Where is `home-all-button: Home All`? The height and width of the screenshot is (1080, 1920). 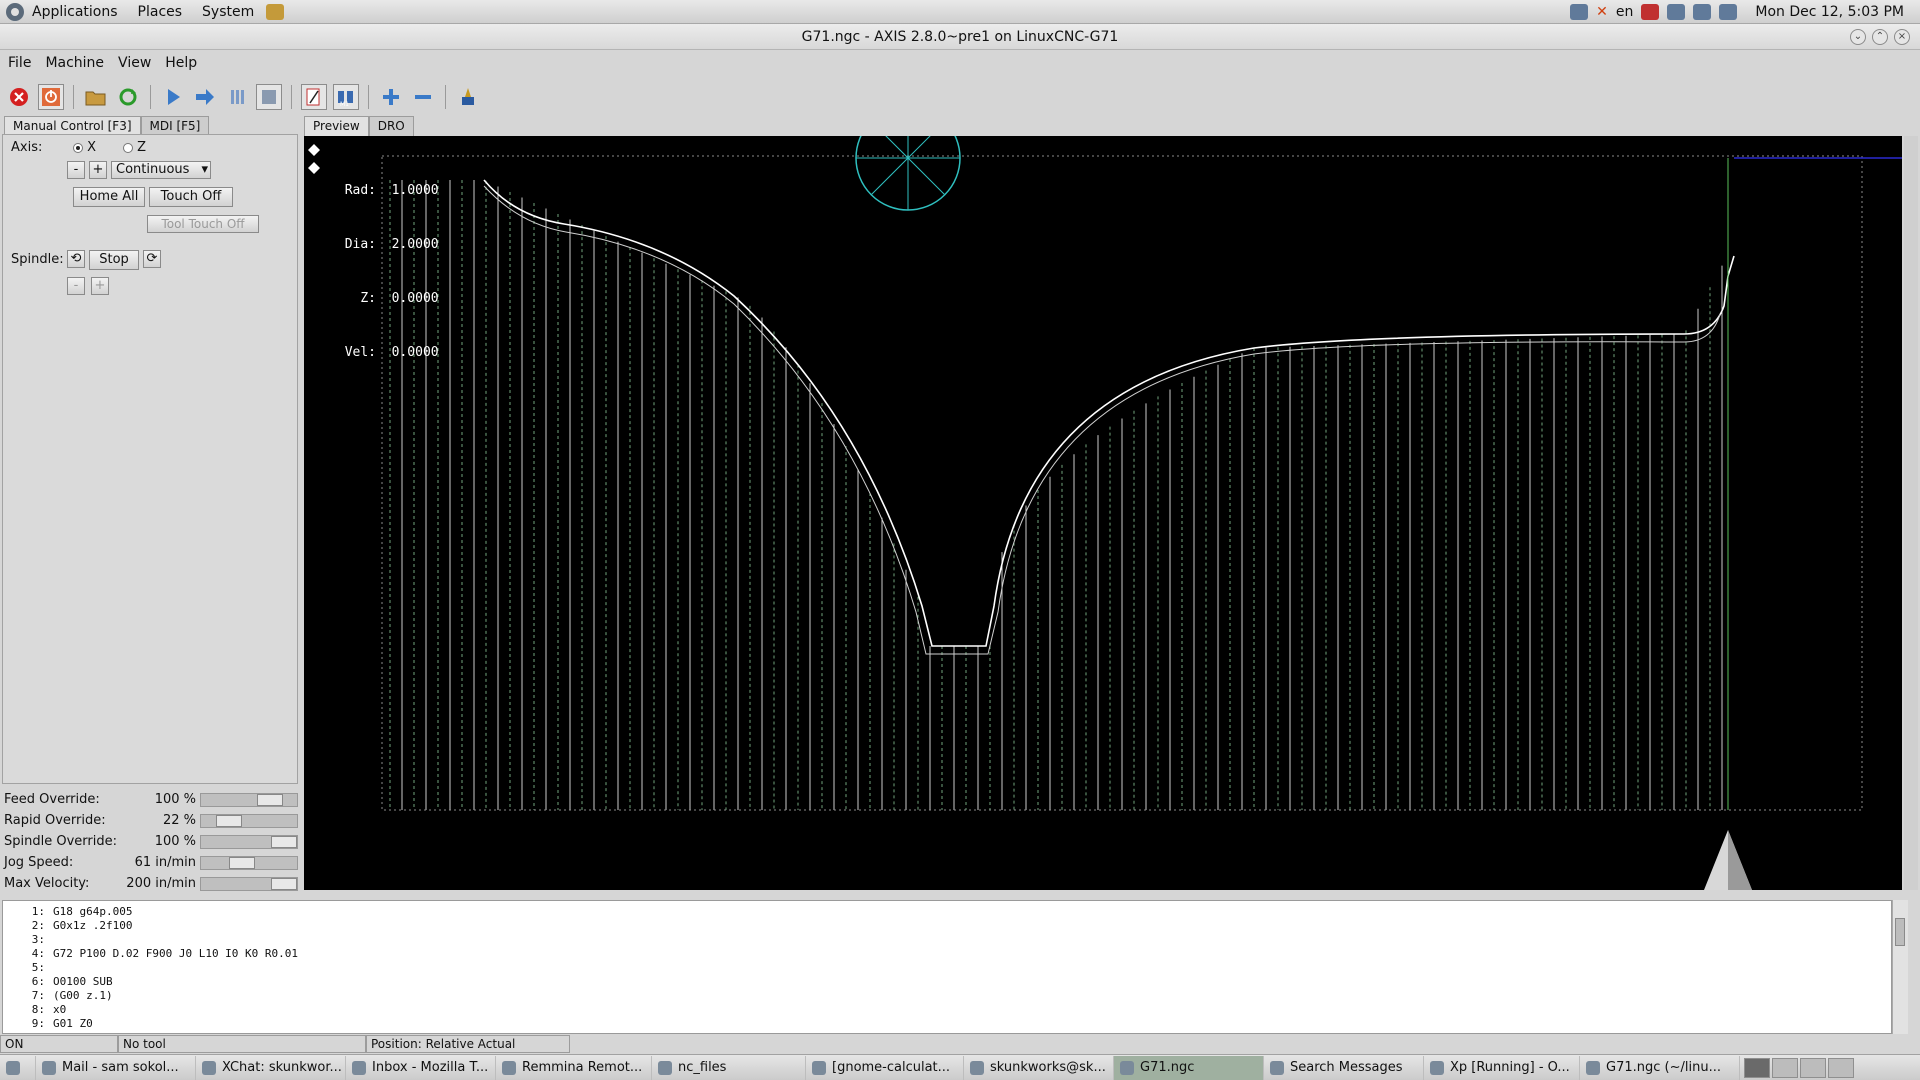
home-all-button: Home All is located at coordinates (109, 197).